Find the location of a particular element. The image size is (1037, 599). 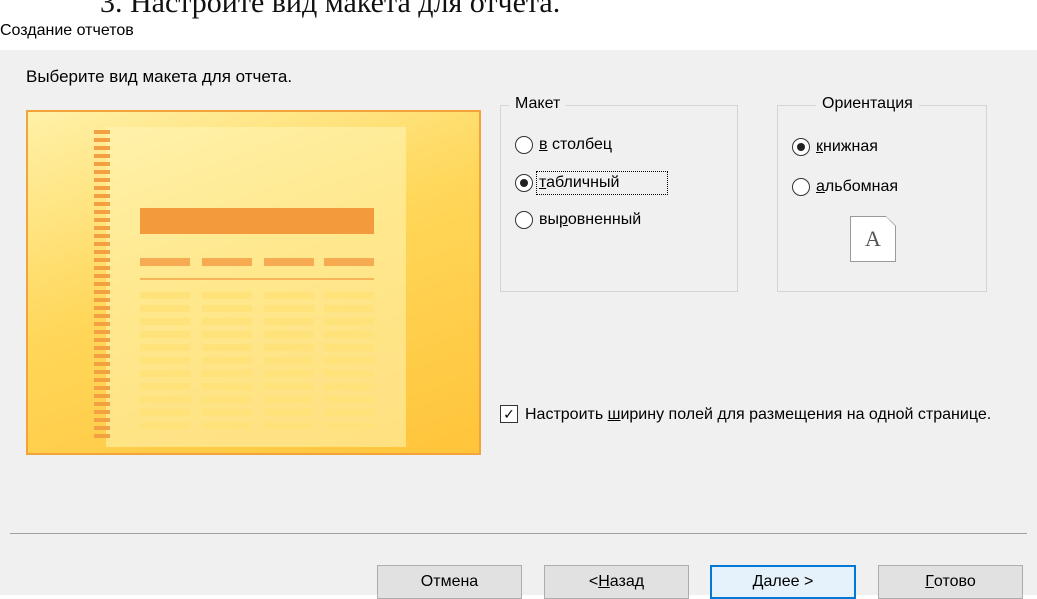

preview-title-bar is located at coordinates (257, 221).